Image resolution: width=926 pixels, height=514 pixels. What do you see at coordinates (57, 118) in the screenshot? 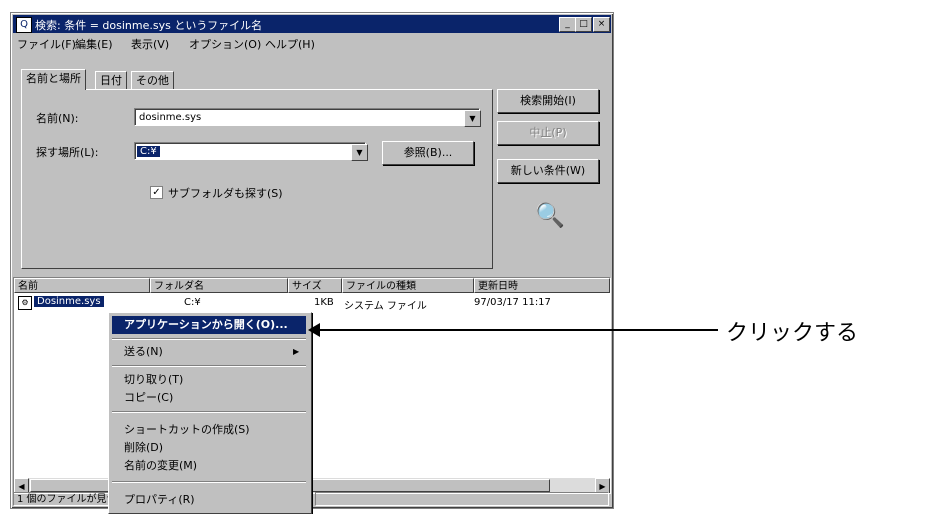
I see `name-label: 名前(N):` at bounding box center [57, 118].